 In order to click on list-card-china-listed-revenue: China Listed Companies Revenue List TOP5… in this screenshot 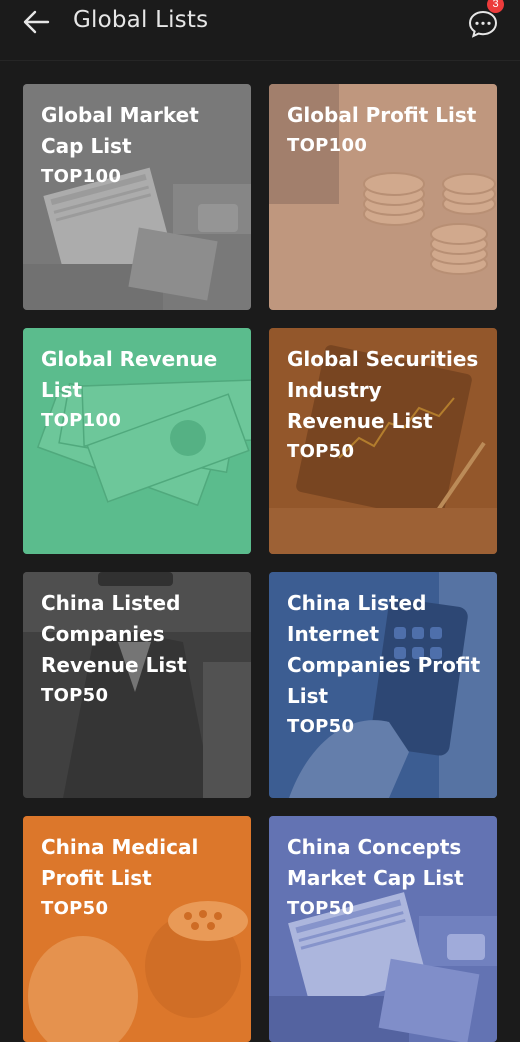, I will do `click(137, 685)`.